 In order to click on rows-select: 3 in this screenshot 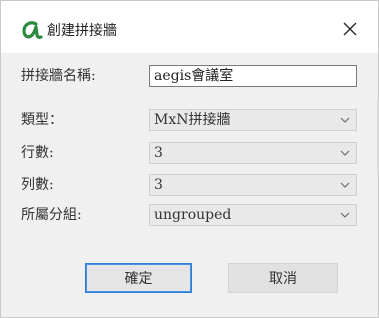, I will do `click(253, 153)`.